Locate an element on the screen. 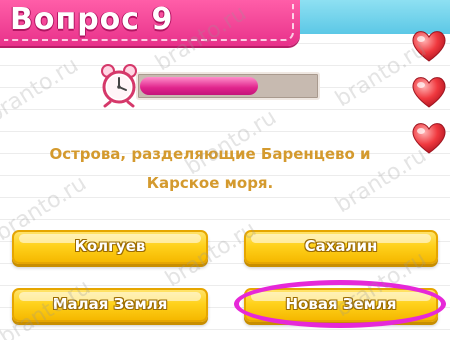 The image size is (450, 340). answer-button-4: Новая Земля is located at coordinates (341, 305).